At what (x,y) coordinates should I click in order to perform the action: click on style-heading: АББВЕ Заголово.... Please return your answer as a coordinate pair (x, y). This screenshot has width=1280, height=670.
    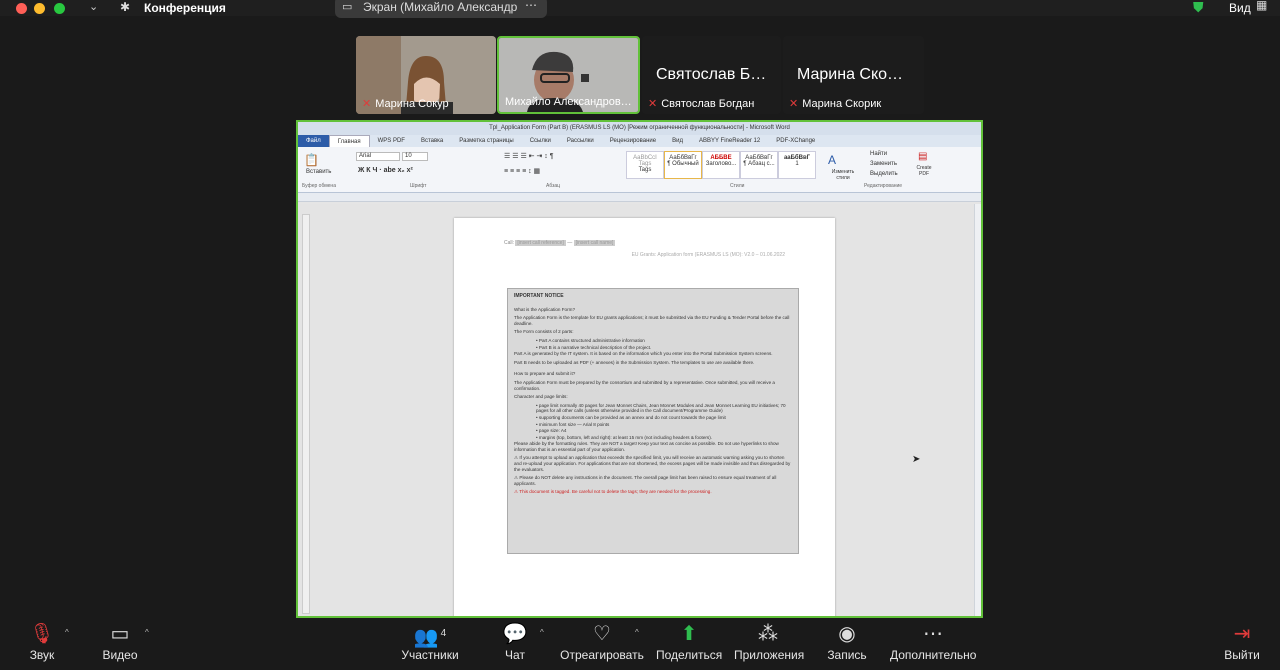
    Looking at the image, I should click on (721, 165).